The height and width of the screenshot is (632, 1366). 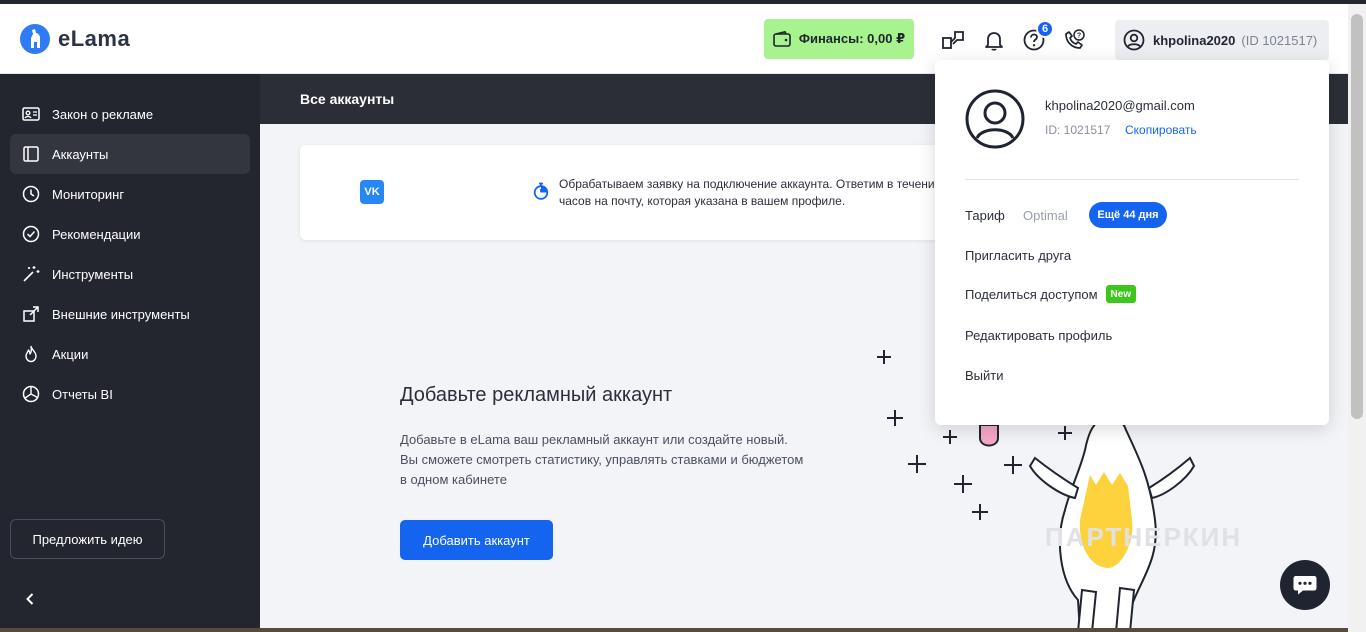 What do you see at coordinates (121, 314) in the screenshot?
I see `sidebar-item-label: Внешние инструменты` at bounding box center [121, 314].